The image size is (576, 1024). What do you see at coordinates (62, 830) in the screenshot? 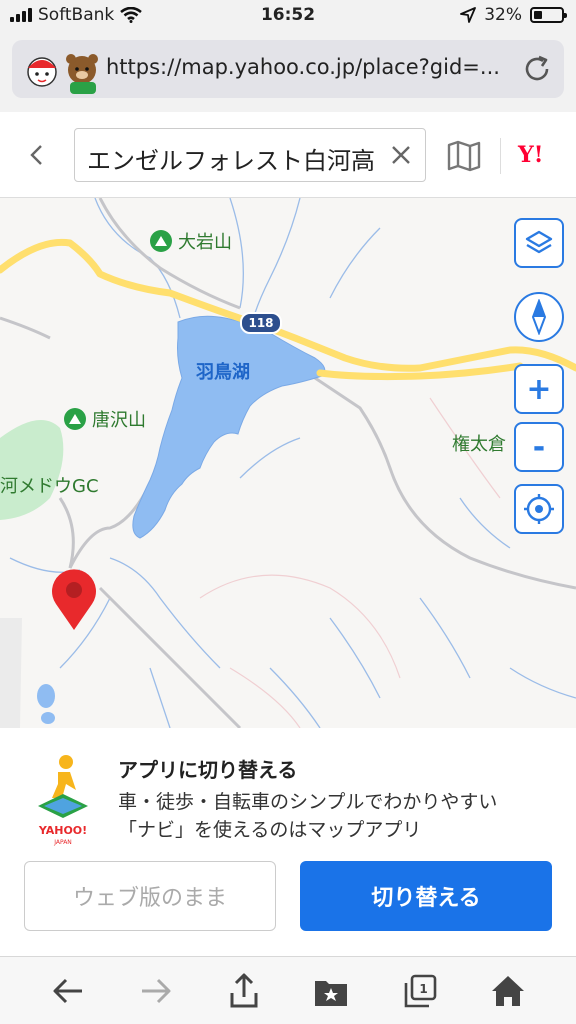
I see `svg-text: YAHOO!` at bounding box center [62, 830].